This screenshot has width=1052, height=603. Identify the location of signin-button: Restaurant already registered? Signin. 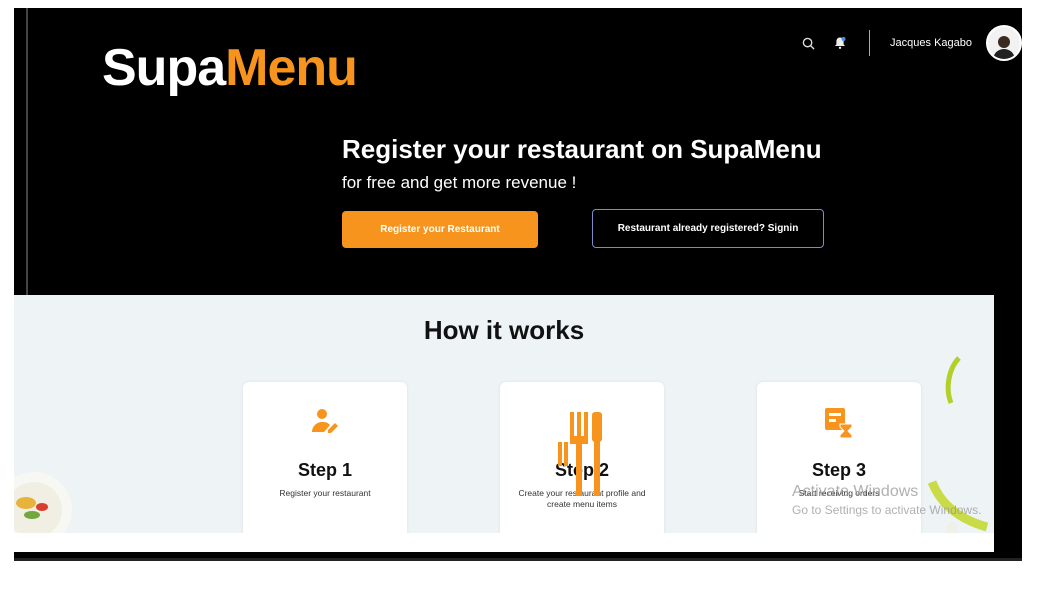
(708, 228).